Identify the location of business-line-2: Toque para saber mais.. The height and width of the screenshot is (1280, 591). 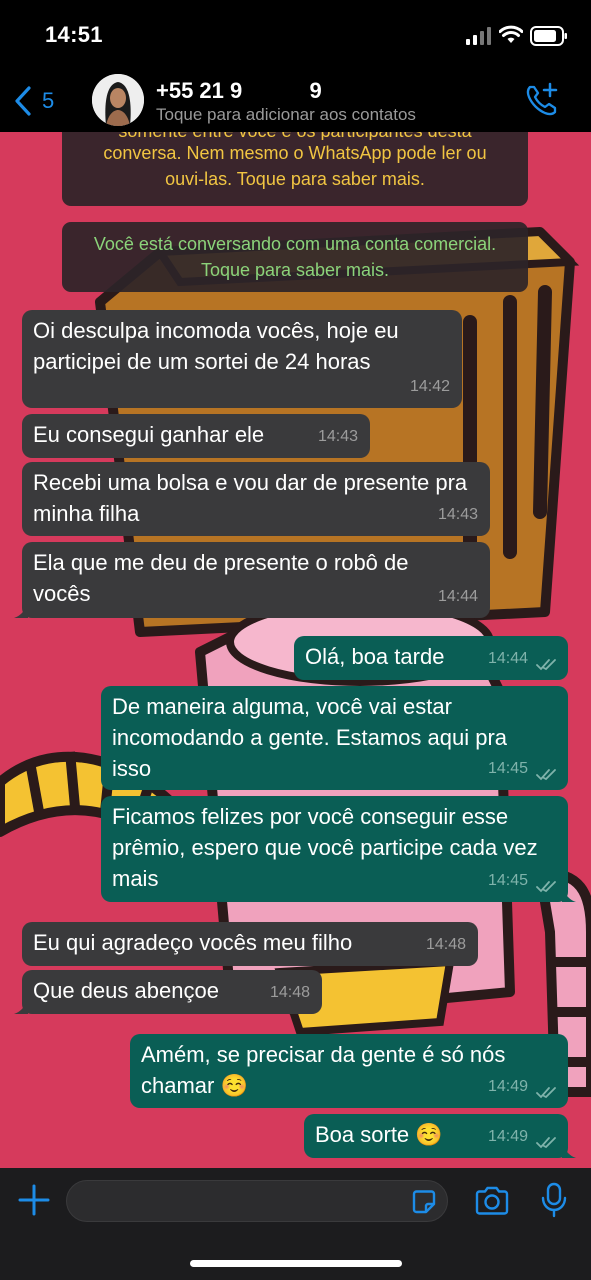
(295, 270).